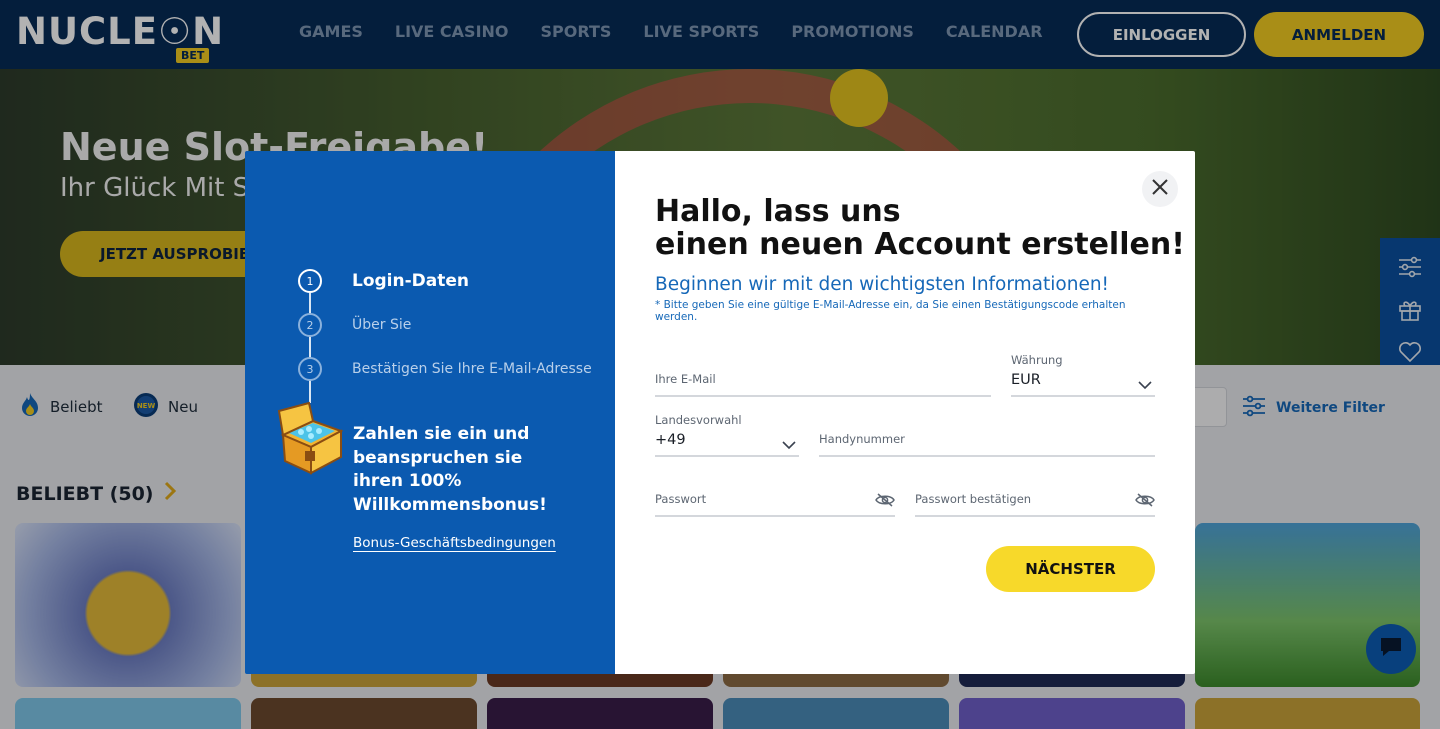  What do you see at coordinates (438, 457) in the screenshot?
I see `promo-line: beanspruchen sie` at bounding box center [438, 457].